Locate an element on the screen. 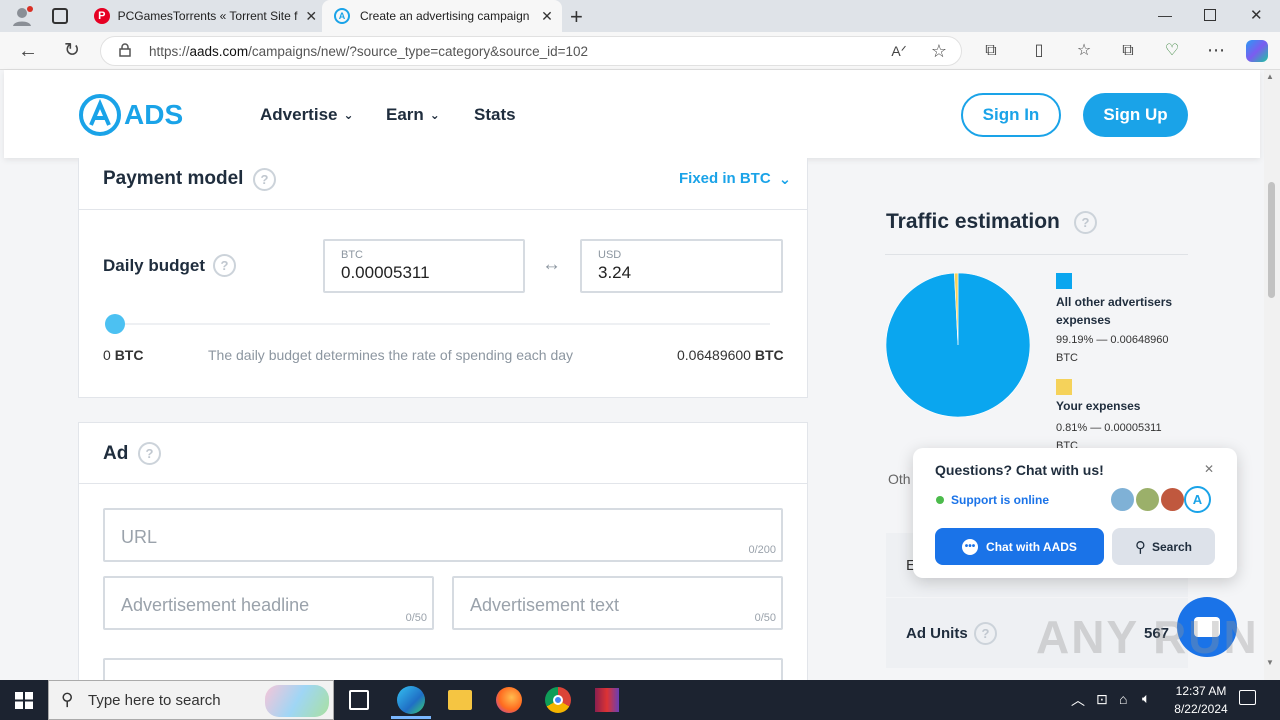 The image size is (1280, 720). scroll-down-icon: ▼ is located at coordinates (1270, 662).